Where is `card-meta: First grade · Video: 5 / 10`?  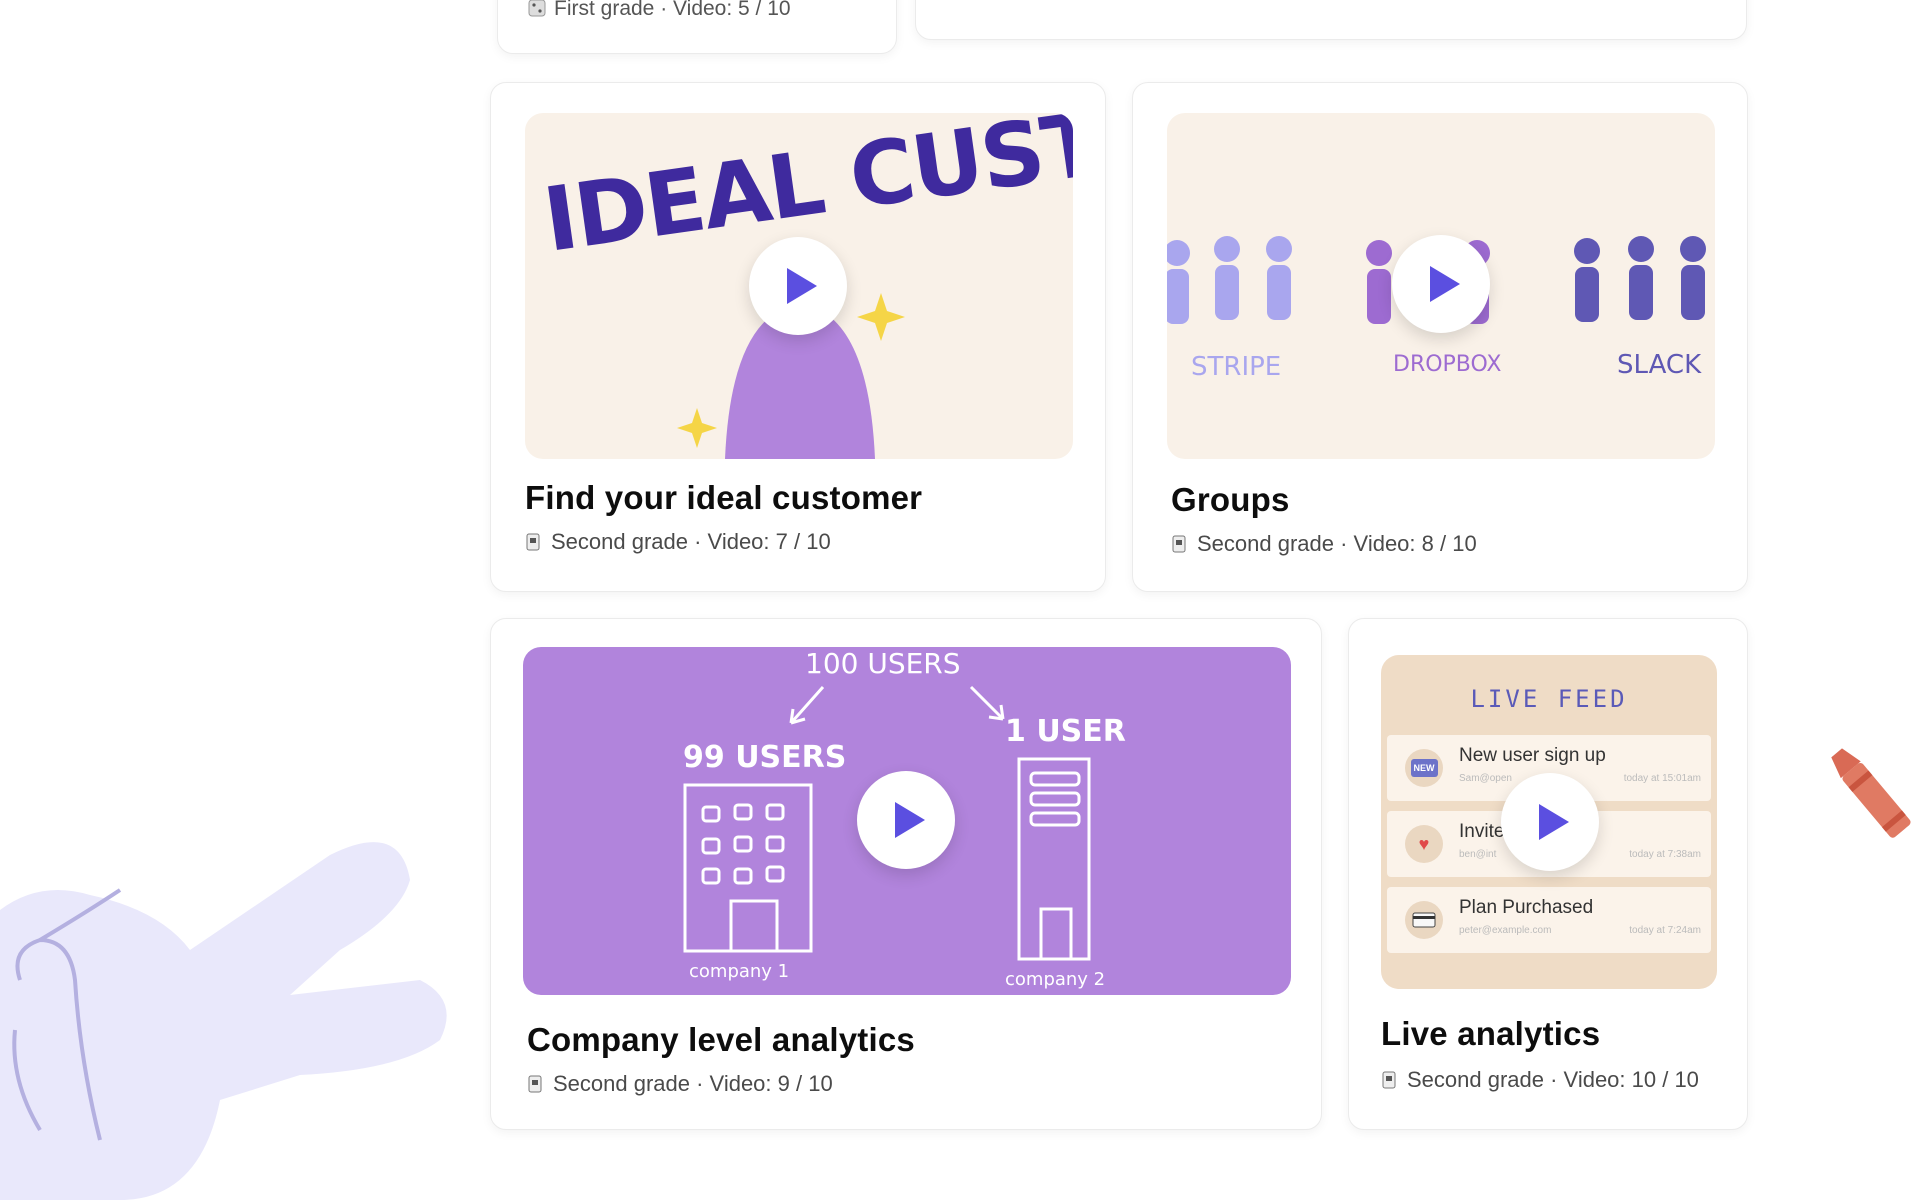
card-meta: First grade · Video: 5 / 10 is located at coordinates (659, 10).